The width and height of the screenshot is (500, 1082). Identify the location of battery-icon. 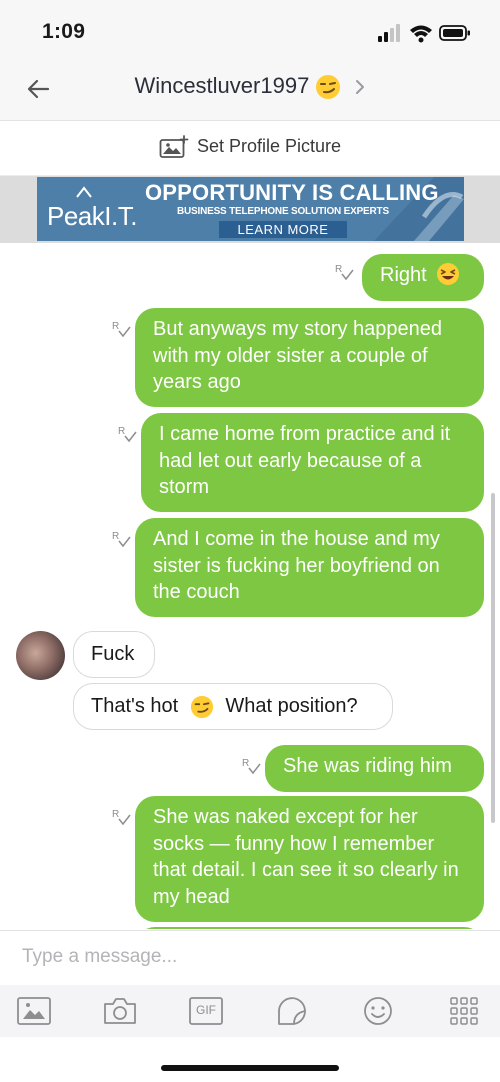
(454, 33).